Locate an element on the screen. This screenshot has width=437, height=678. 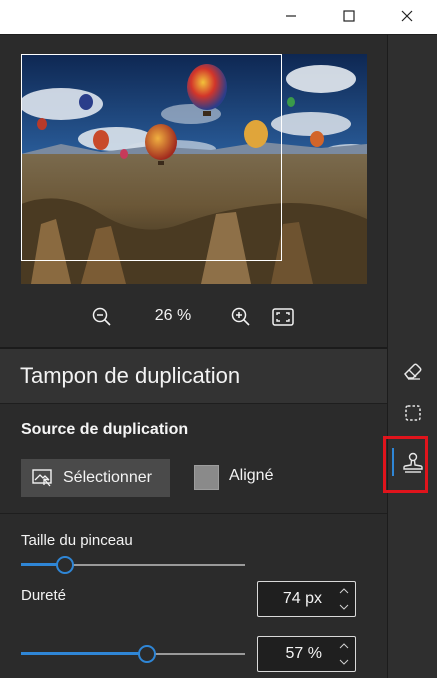
active-tool-highlight is located at coordinates (405, 464).